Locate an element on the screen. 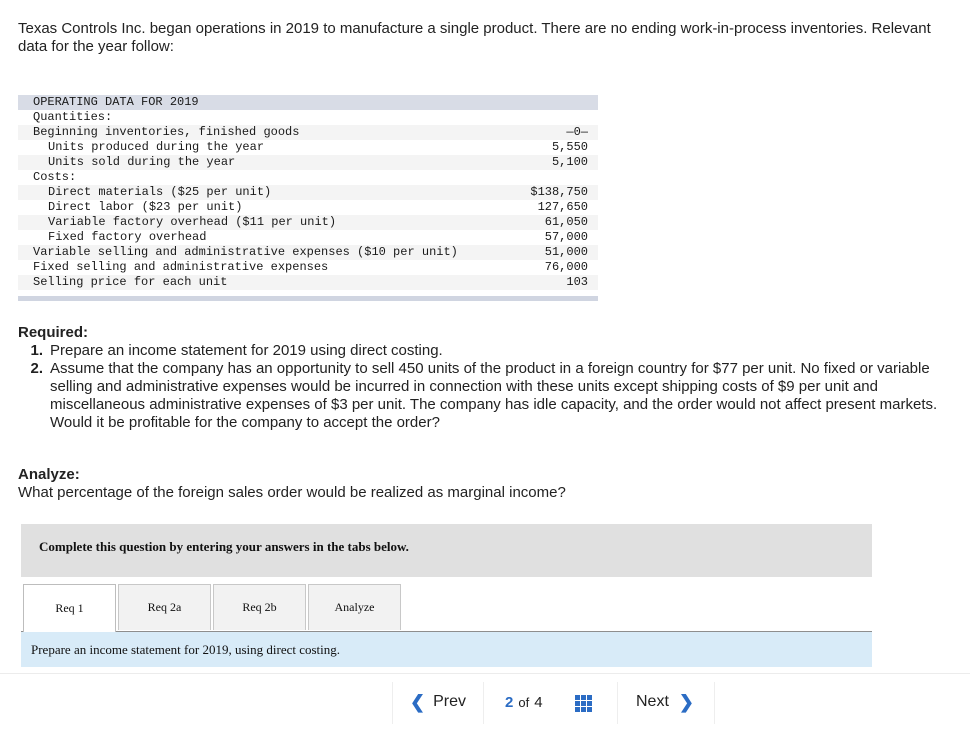  table-row: Direct materials ($25 per unit) $138,750 is located at coordinates (308, 192).